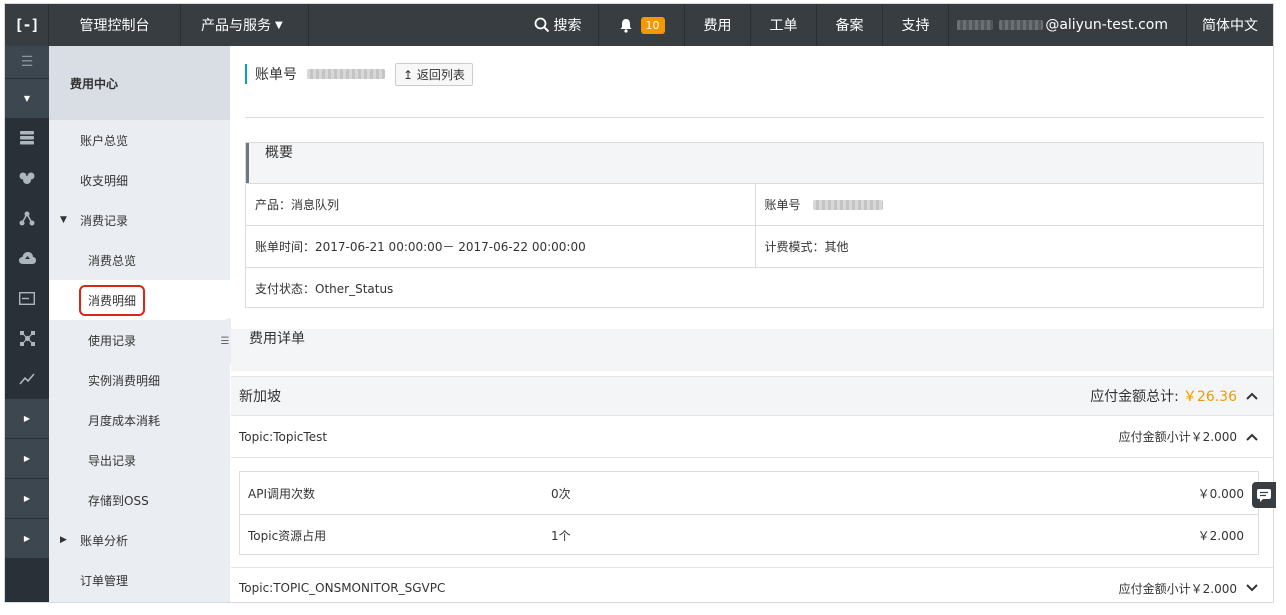 Image resolution: width=1286 pixels, height=615 pixels. Describe the element at coordinates (27, 378) in the screenshot. I see `trend-chart-icon` at that location.